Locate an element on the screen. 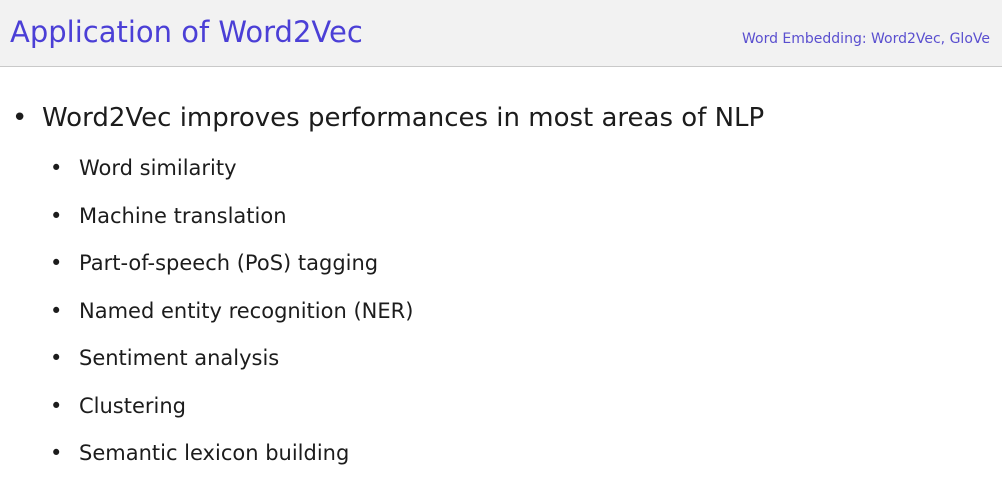  sub-bullet-text: Word similarity is located at coordinates (158, 168).